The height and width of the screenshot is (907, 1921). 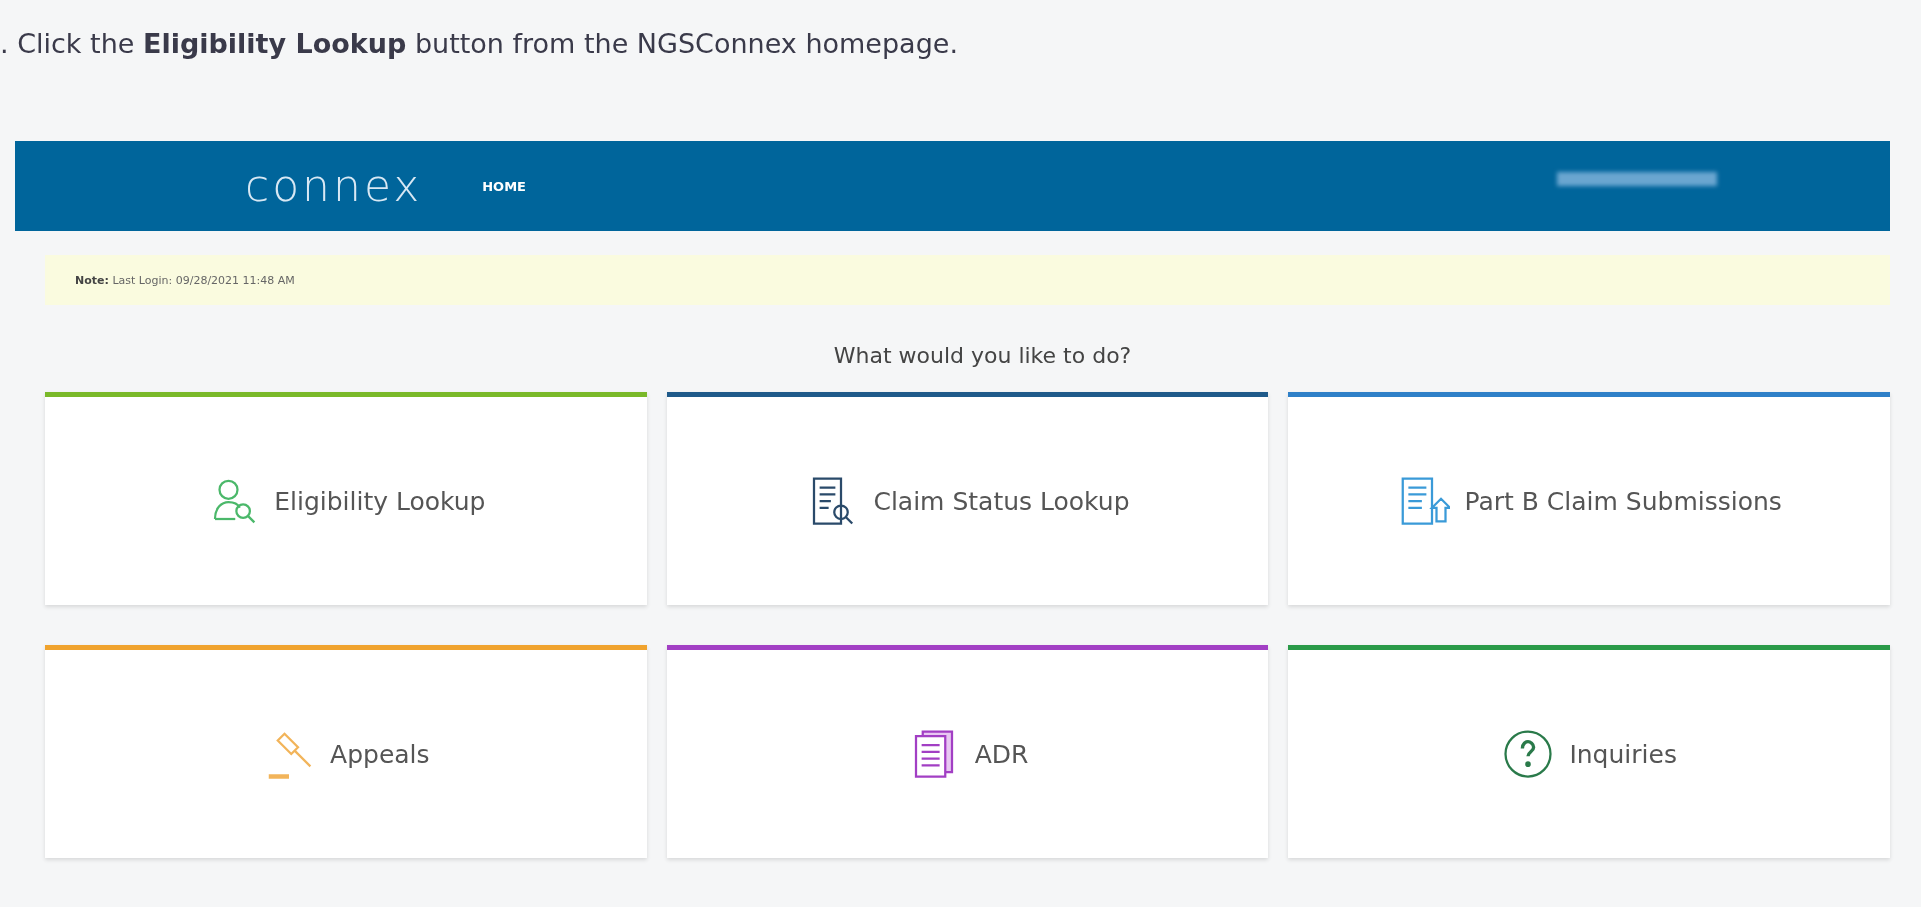 I want to click on tile-button: Claim Status Lookup, so click(x=967, y=498).